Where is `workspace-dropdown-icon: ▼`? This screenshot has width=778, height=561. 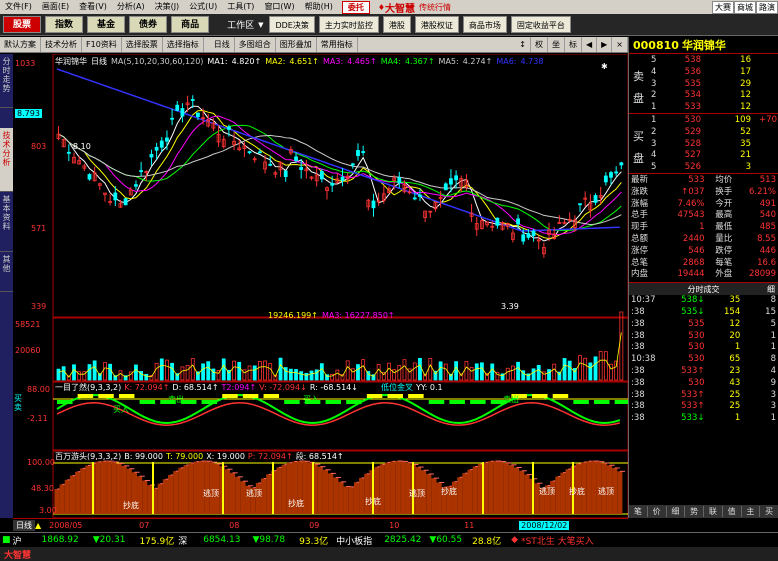 workspace-dropdown-icon: ▼ is located at coordinates (260, 25).